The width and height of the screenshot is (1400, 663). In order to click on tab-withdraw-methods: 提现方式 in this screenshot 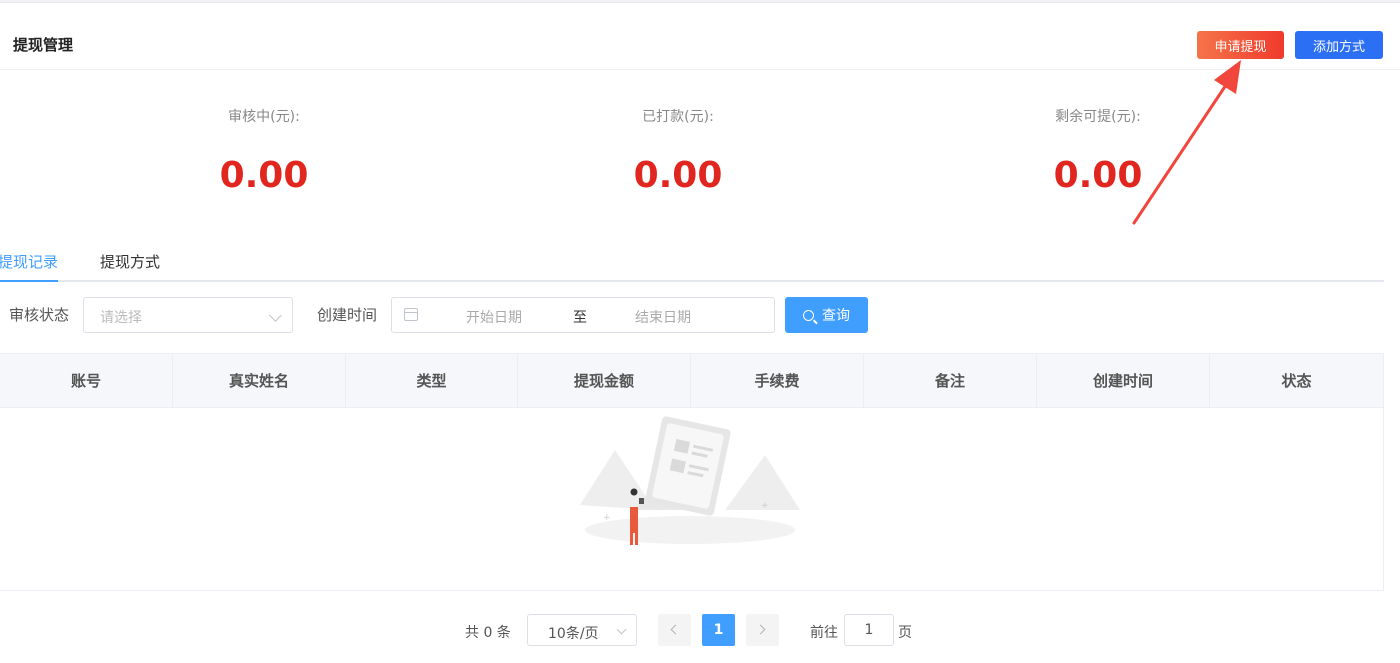, I will do `click(130, 262)`.